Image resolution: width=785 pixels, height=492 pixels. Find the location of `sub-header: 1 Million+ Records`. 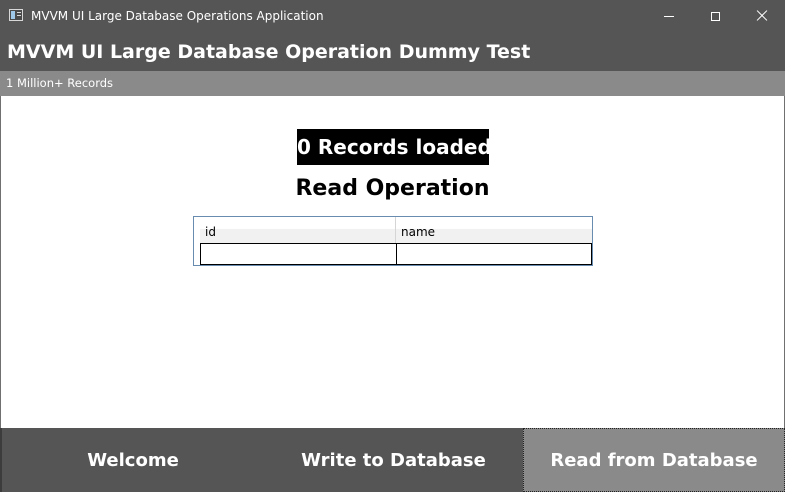

sub-header: 1 Million+ Records is located at coordinates (392, 83).